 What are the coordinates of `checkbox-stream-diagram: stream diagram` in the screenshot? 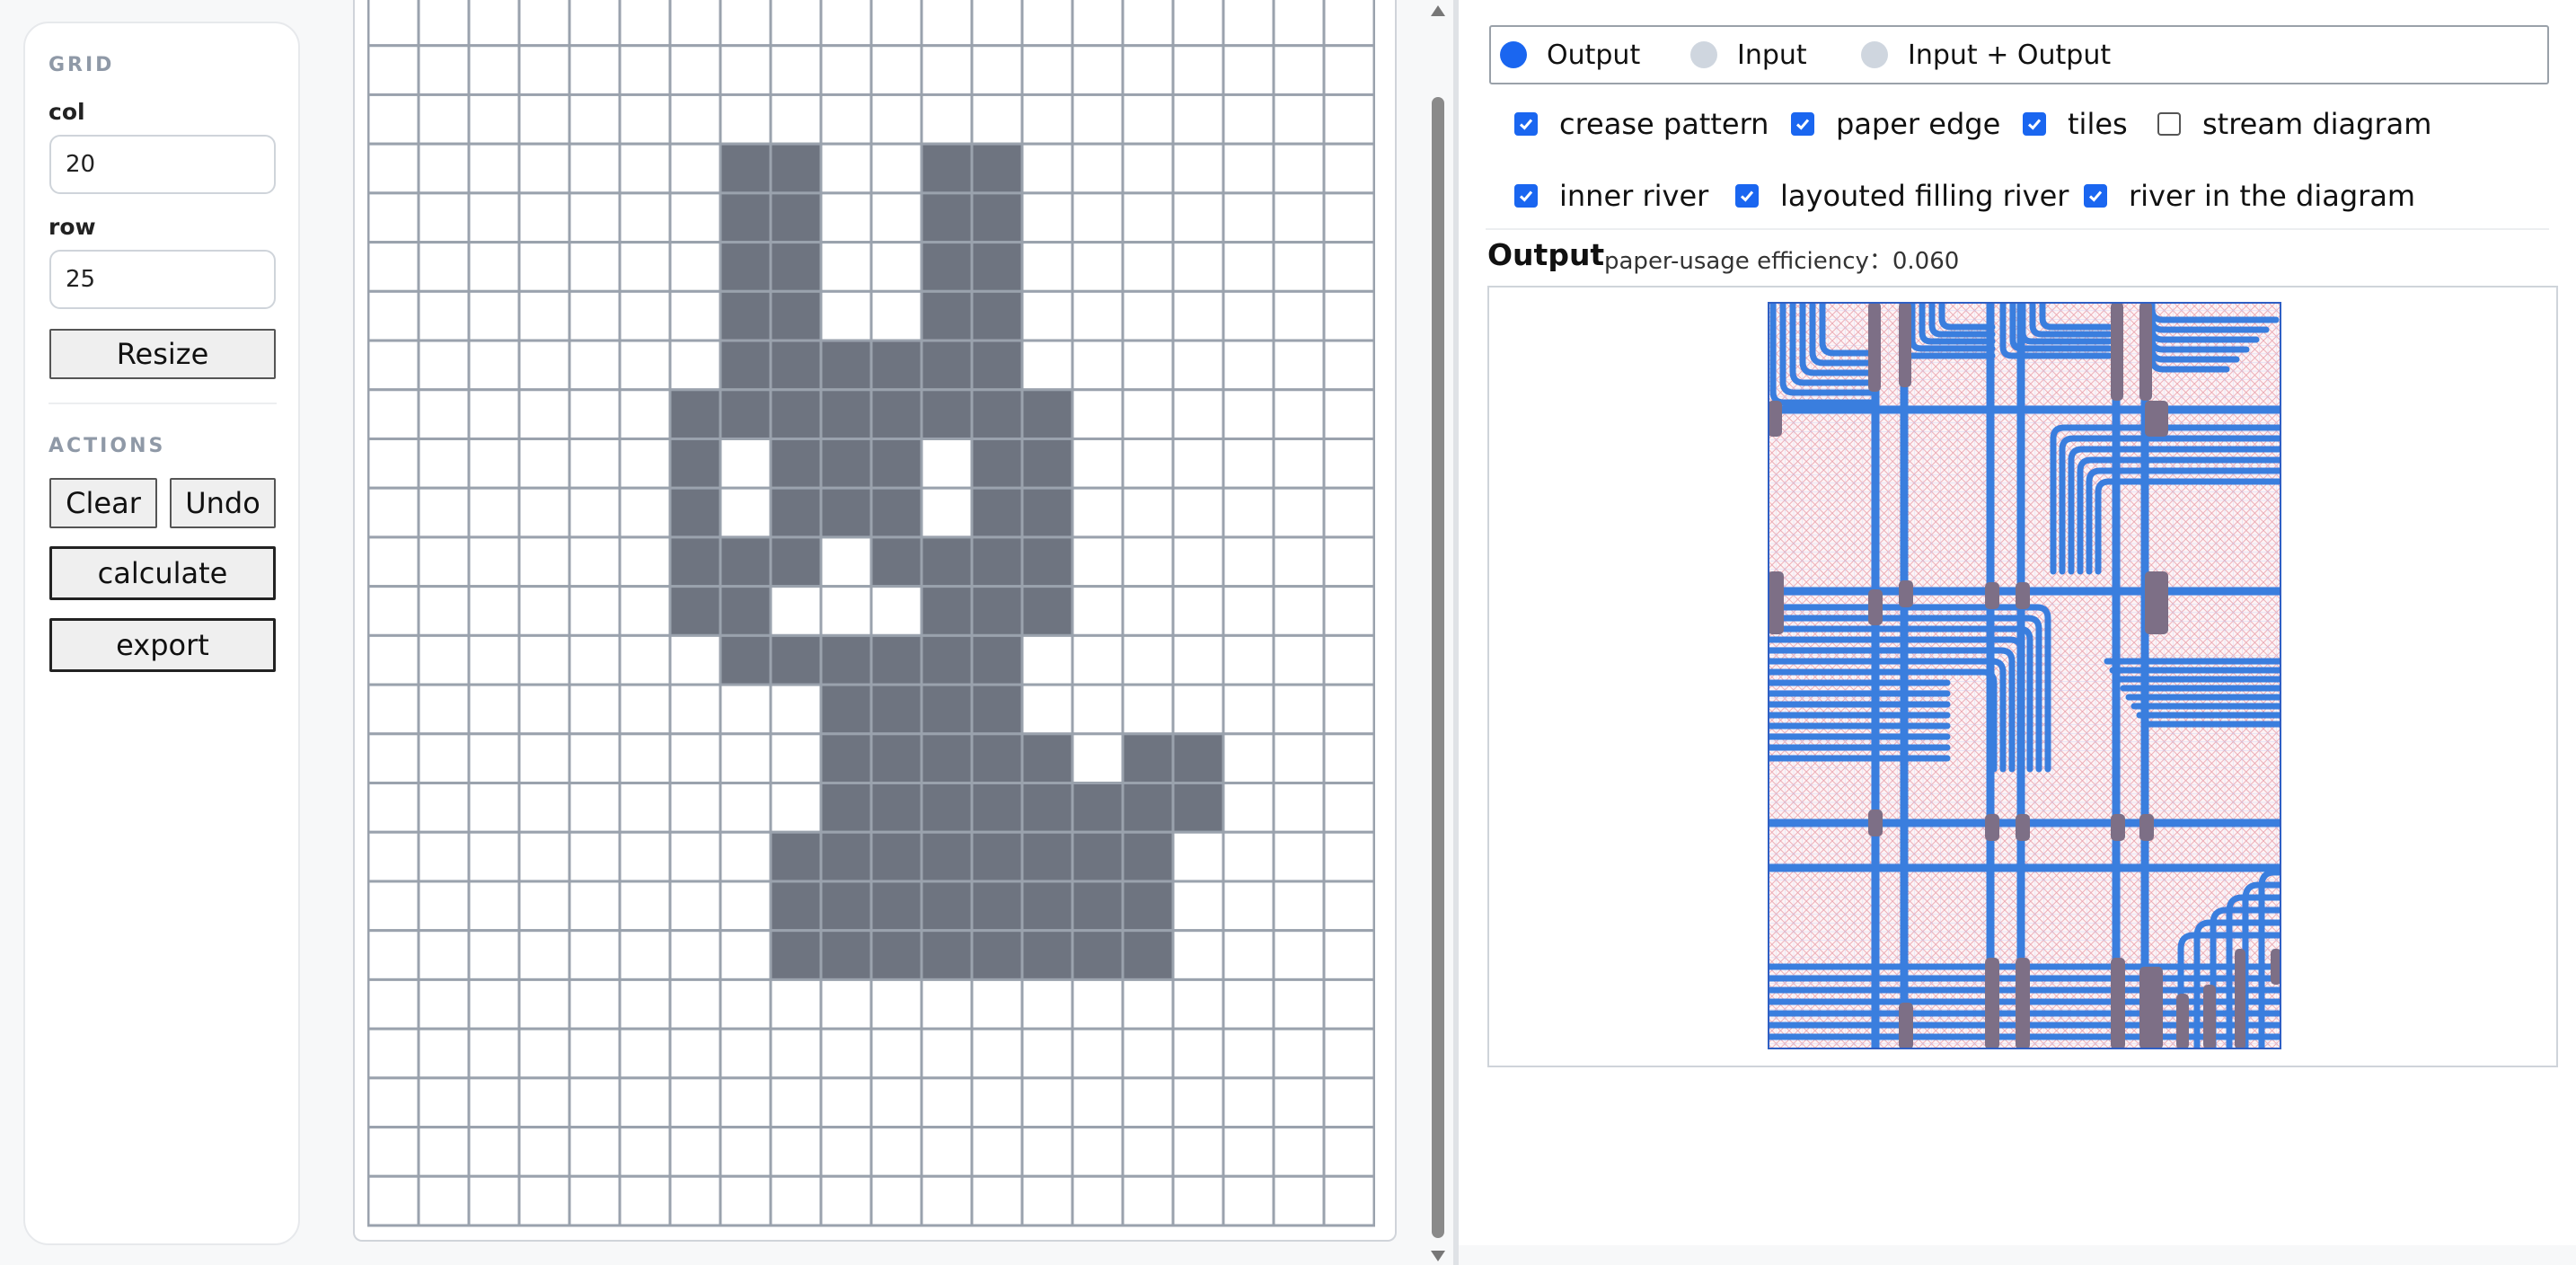 It's located at (2294, 124).